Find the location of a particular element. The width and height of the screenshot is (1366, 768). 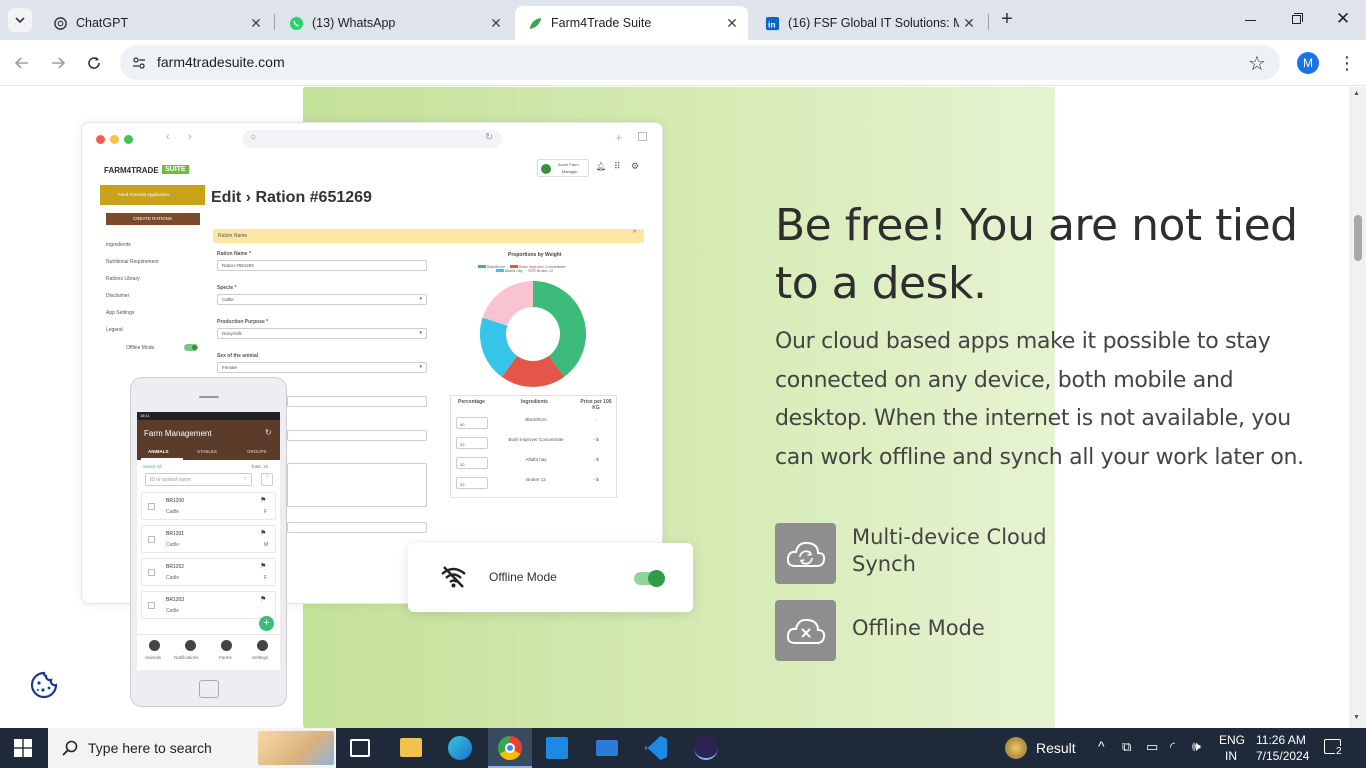

phone-status-bar: 16:11 is located at coordinates (208, 416).